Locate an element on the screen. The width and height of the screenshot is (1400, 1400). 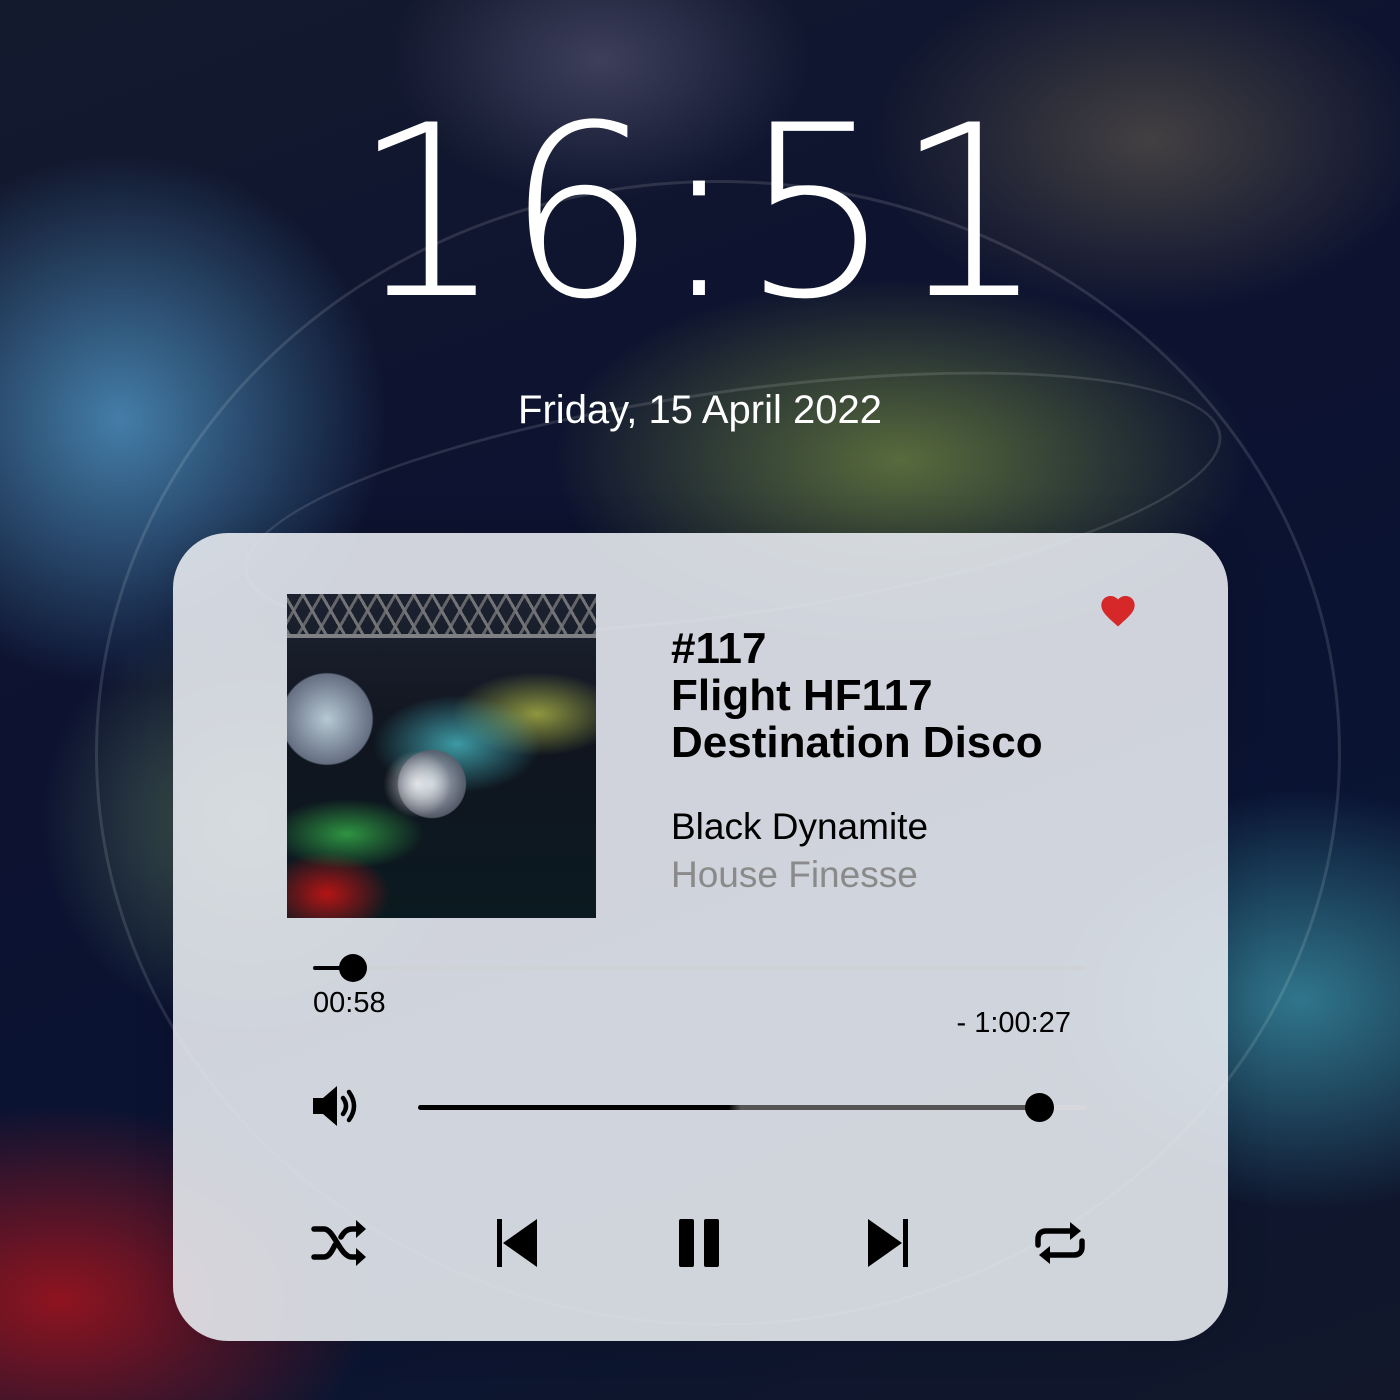
pause-icon is located at coordinates (699, 1243).